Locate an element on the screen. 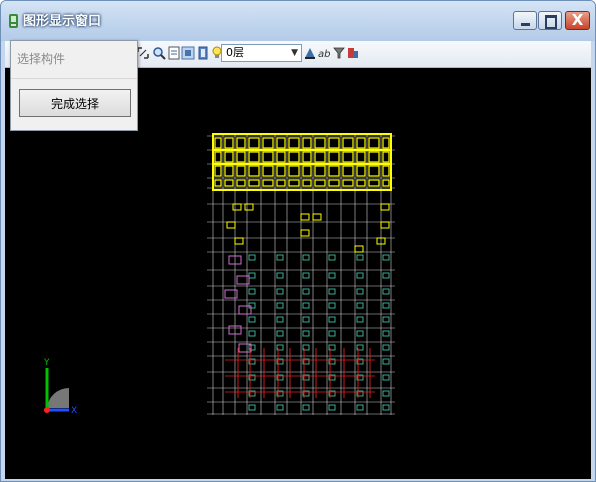  zoom-icon is located at coordinates (159, 53).